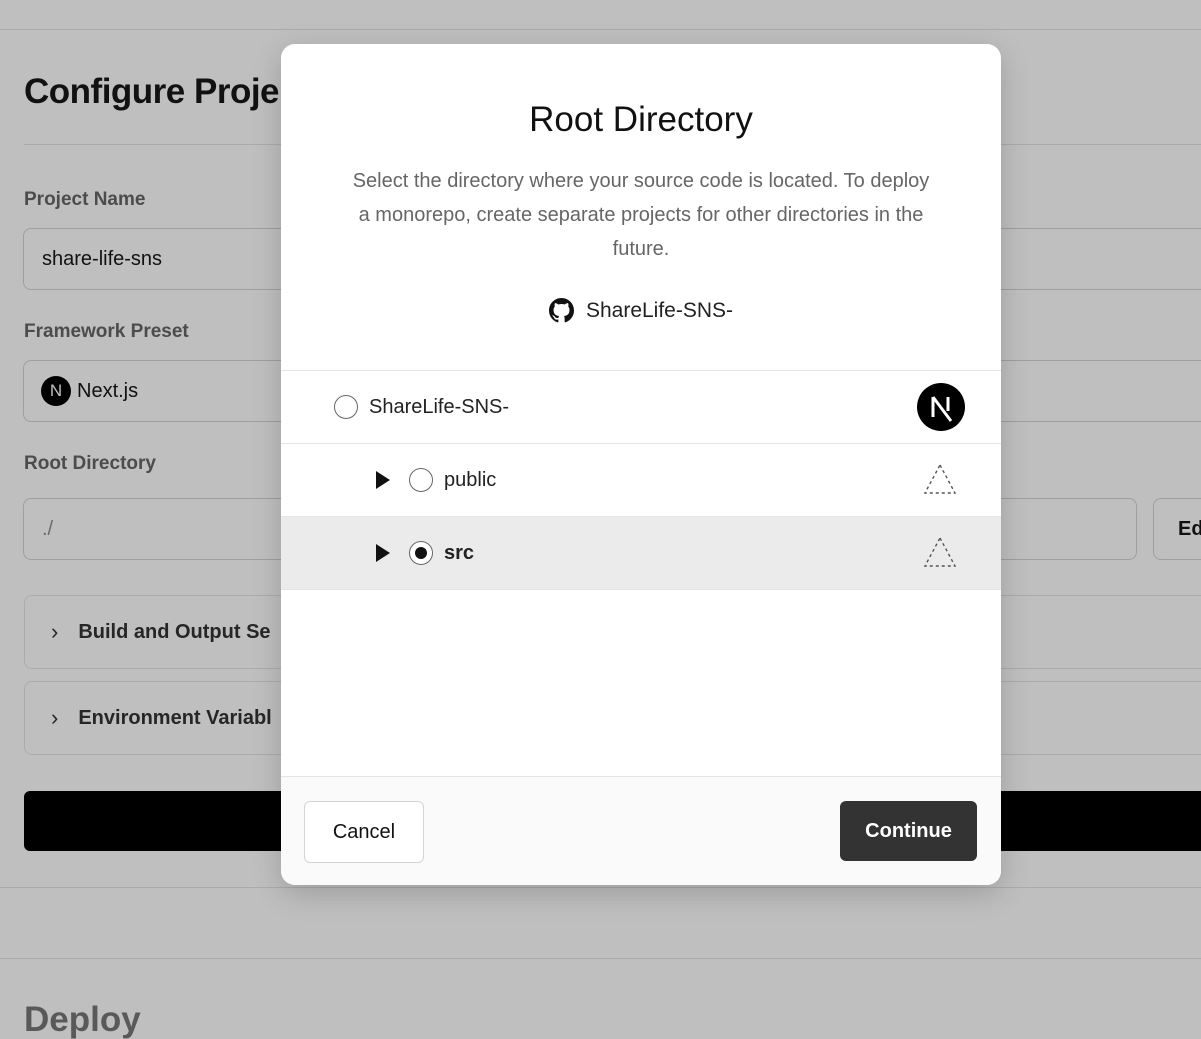 The image size is (1201, 1039). I want to click on repository-label: ShareLife-SNS-, so click(659, 310).